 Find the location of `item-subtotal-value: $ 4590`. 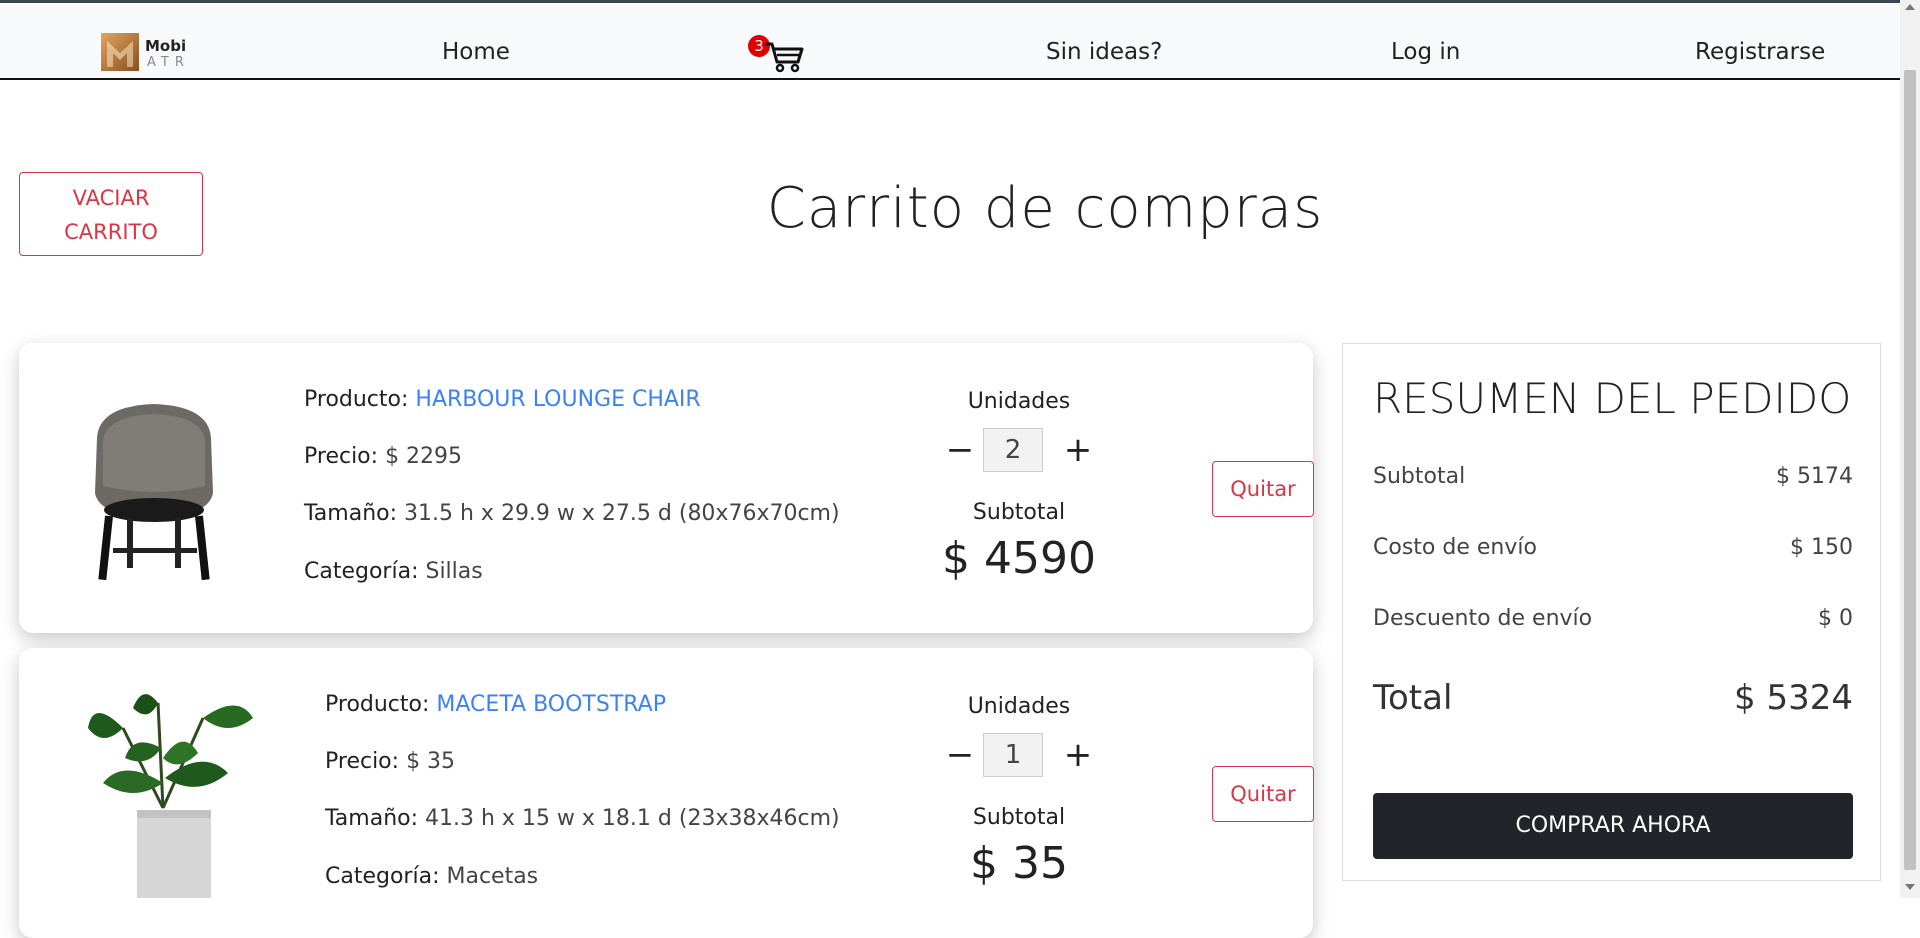

item-subtotal-value: $ 4590 is located at coordinates (1019, 558).